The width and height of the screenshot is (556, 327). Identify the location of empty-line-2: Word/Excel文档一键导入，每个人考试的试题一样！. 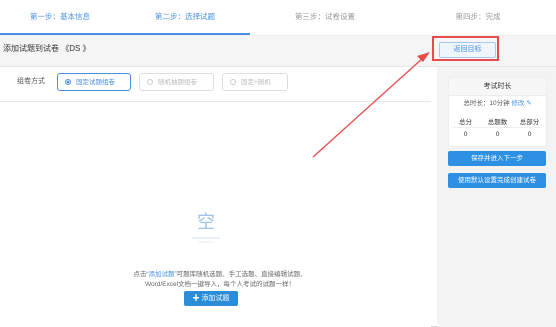
(220, 284).